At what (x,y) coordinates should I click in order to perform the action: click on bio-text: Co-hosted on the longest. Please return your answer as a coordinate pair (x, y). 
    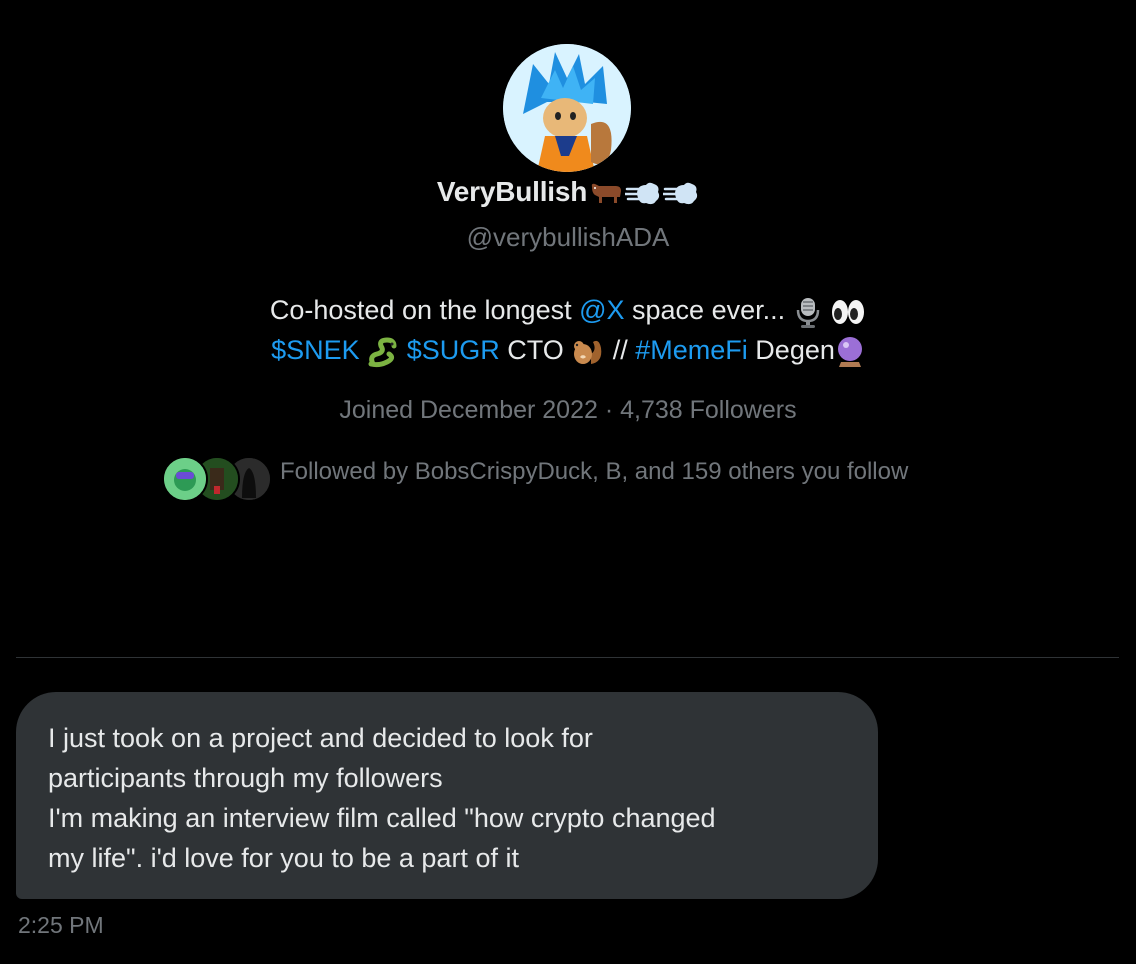
    Looking at the image, I should click on (424, 310).